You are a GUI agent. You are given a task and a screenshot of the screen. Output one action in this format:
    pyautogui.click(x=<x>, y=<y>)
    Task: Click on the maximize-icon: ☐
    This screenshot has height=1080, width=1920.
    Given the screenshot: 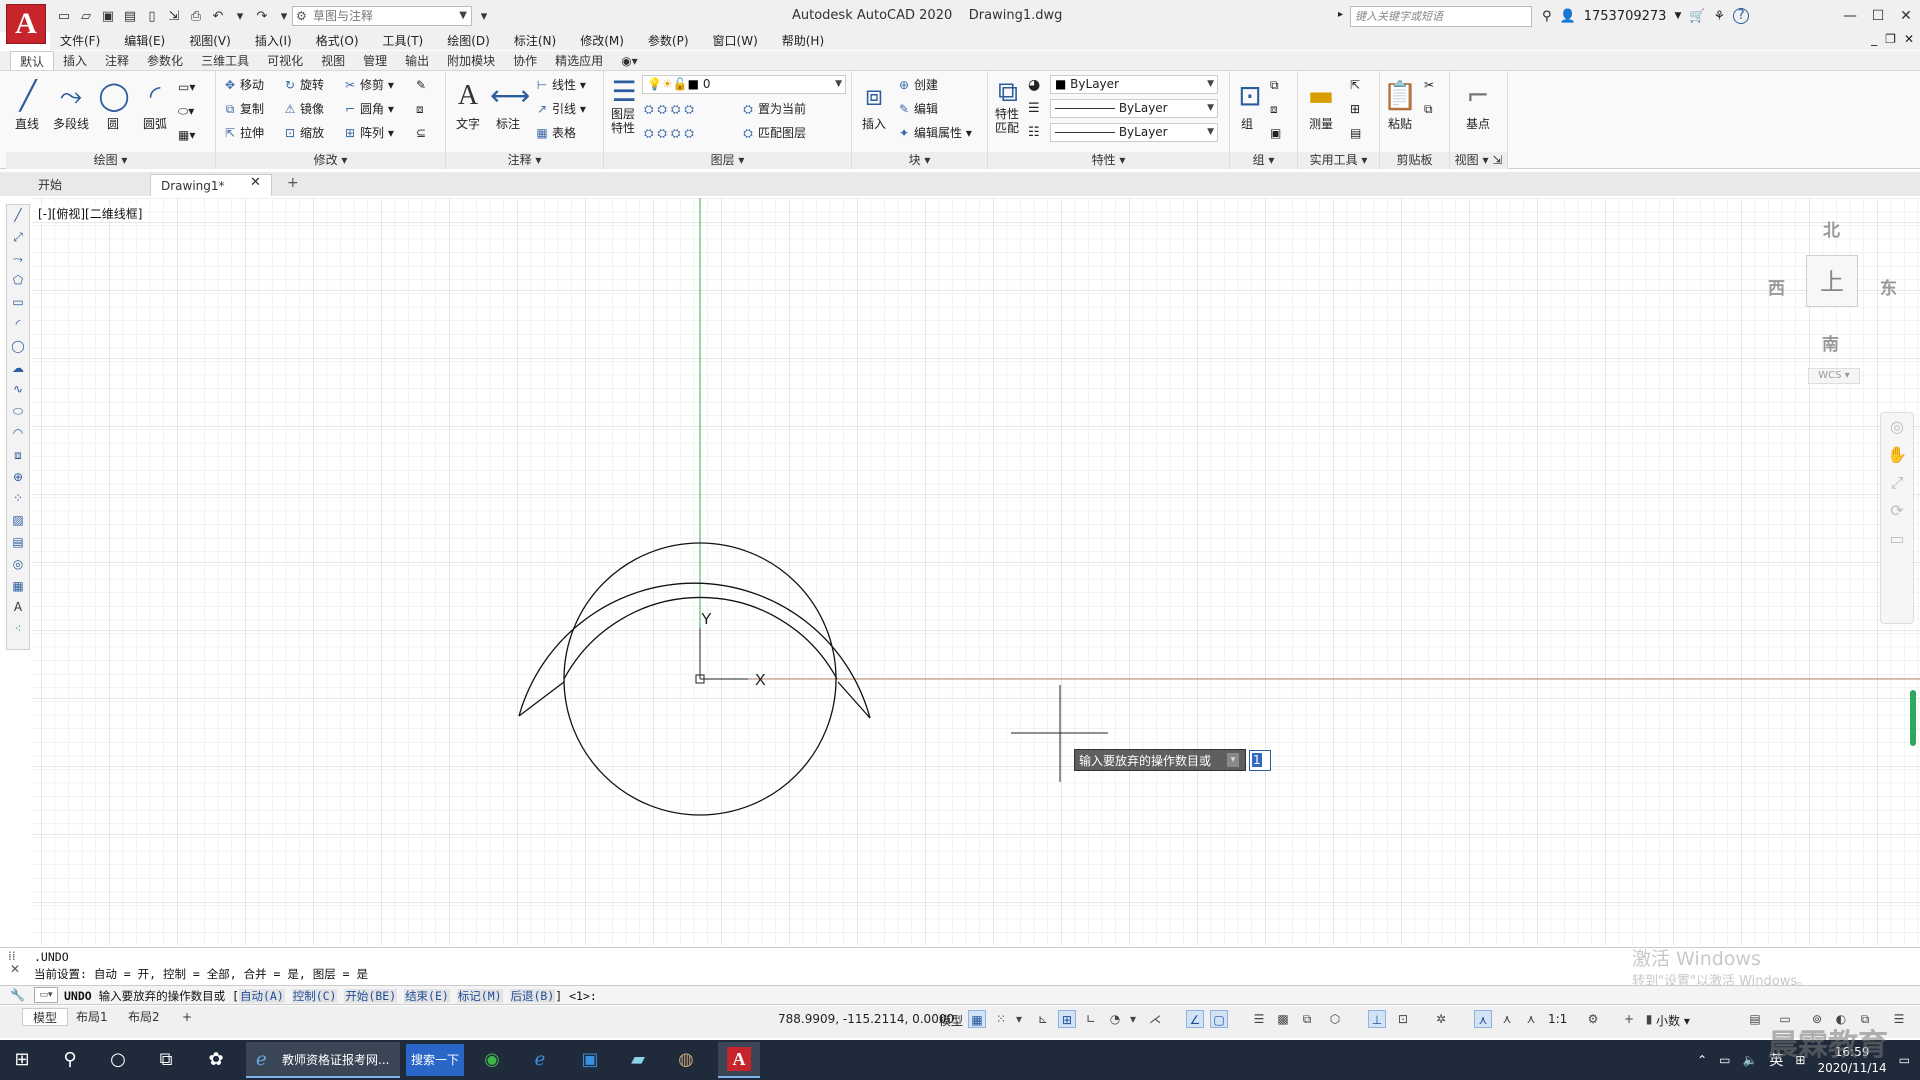 What is the action you would take?
    pyautogui.click(x=1878, y=16)
    